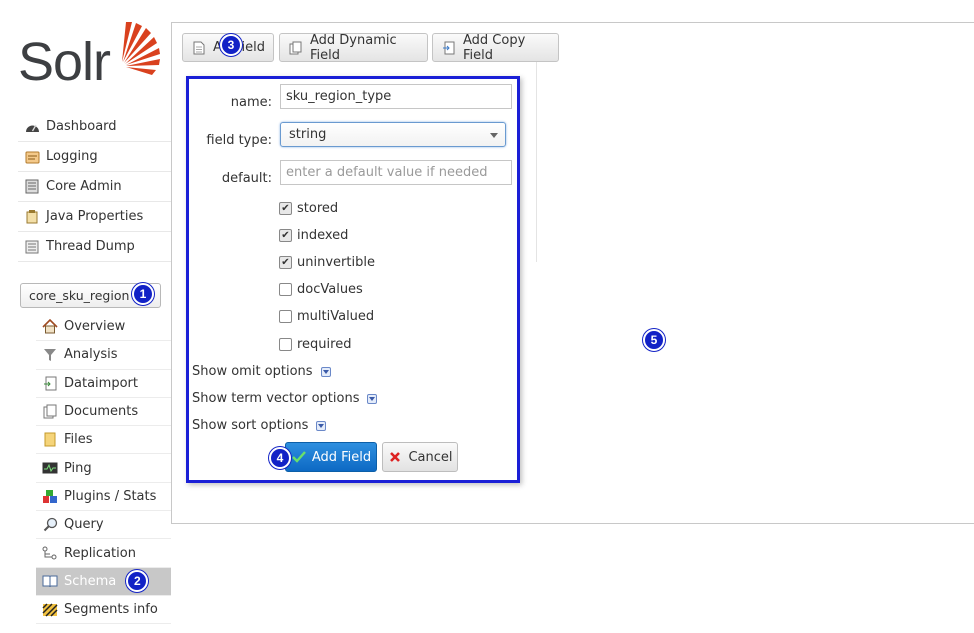 This screenshot has width=974, height=633. I want to click on sidebar-item-overview: Overview, so click(103, 327).